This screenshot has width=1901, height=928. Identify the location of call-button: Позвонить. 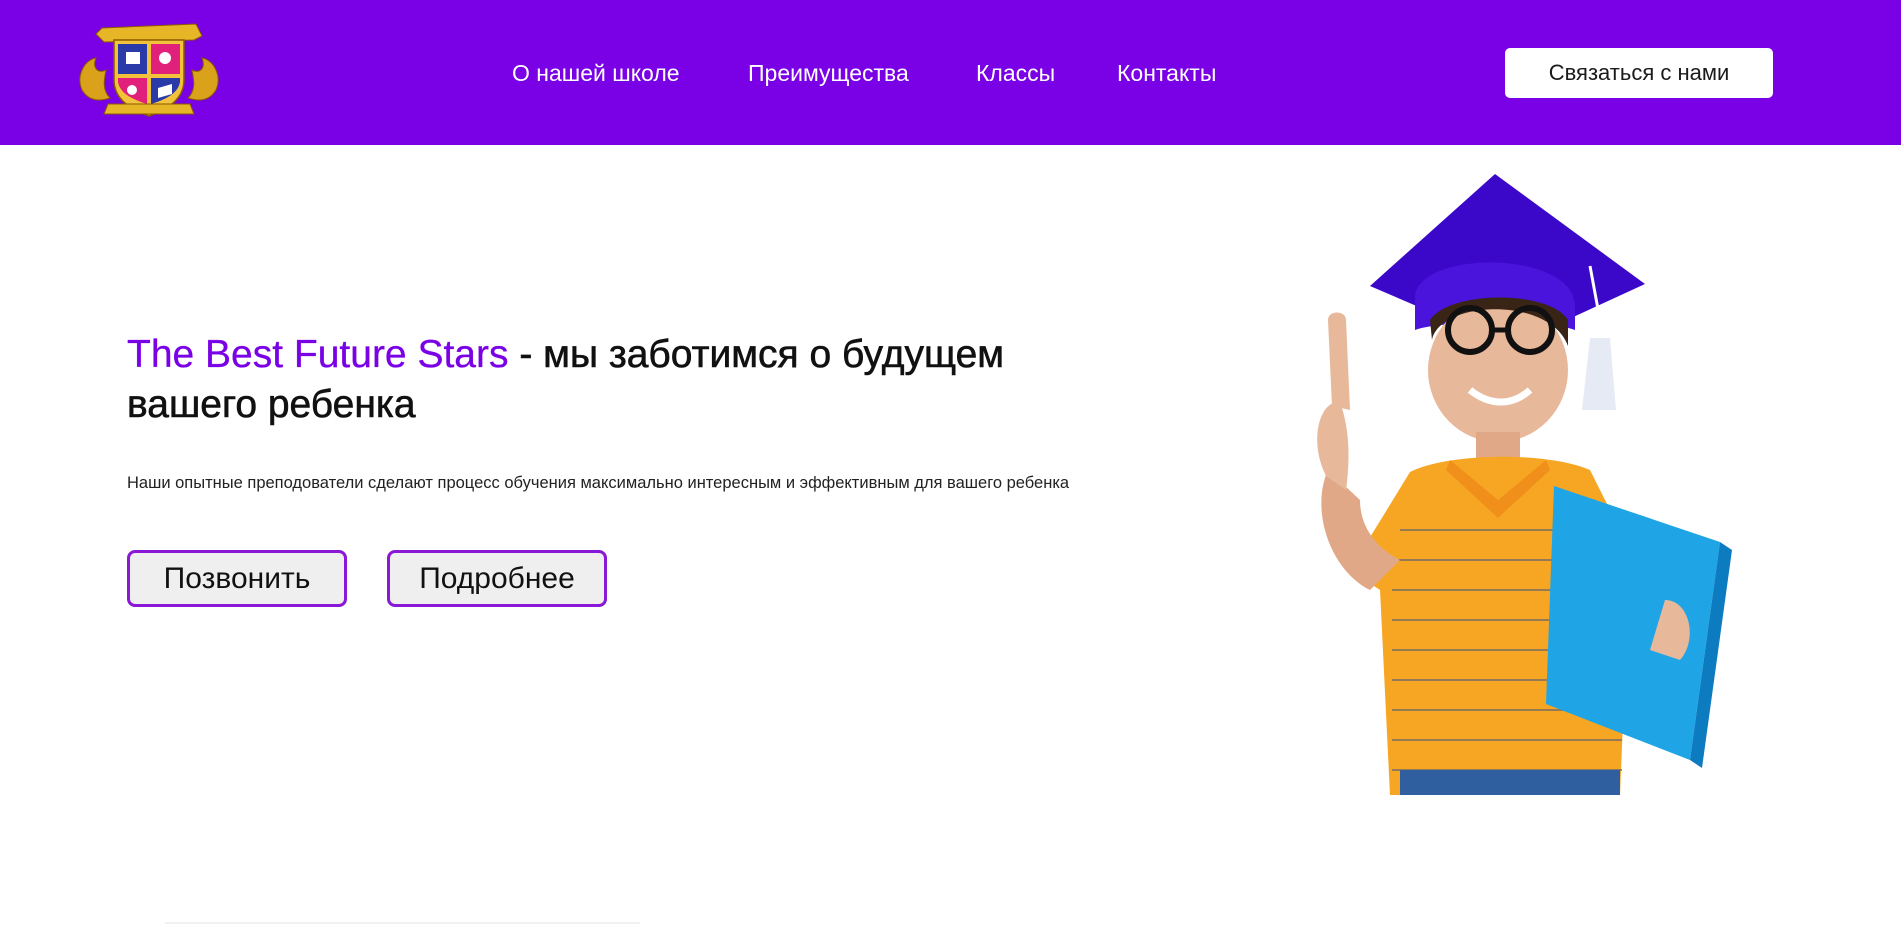
(237, 578).